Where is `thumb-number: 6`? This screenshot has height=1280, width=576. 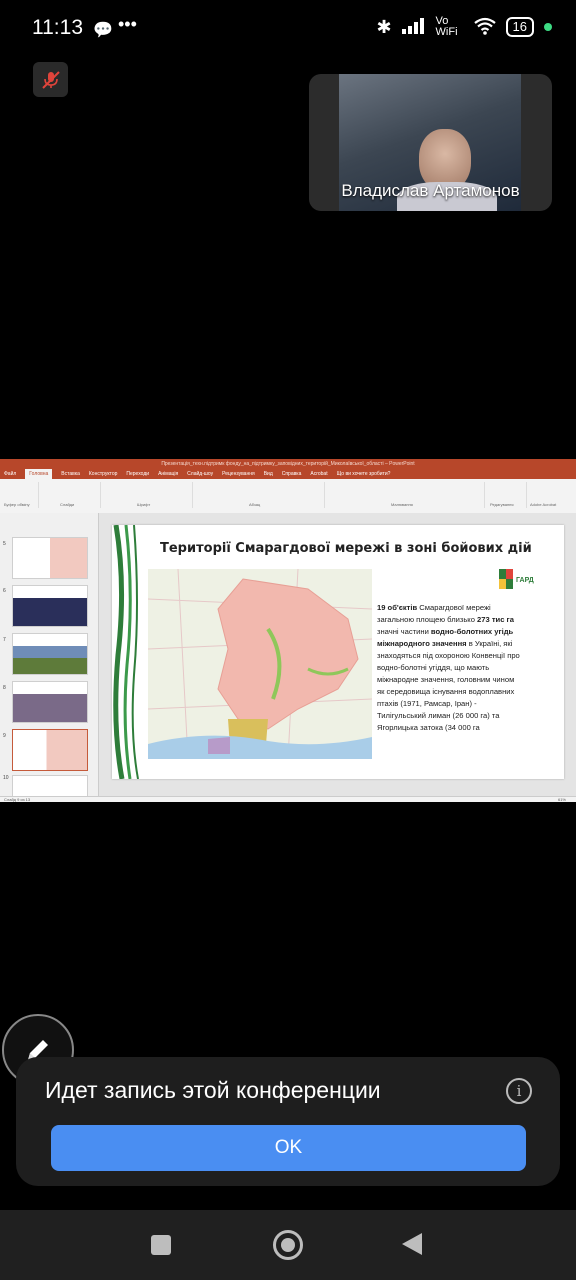 thumb-number: 6 is located at coordinates (4, 591).